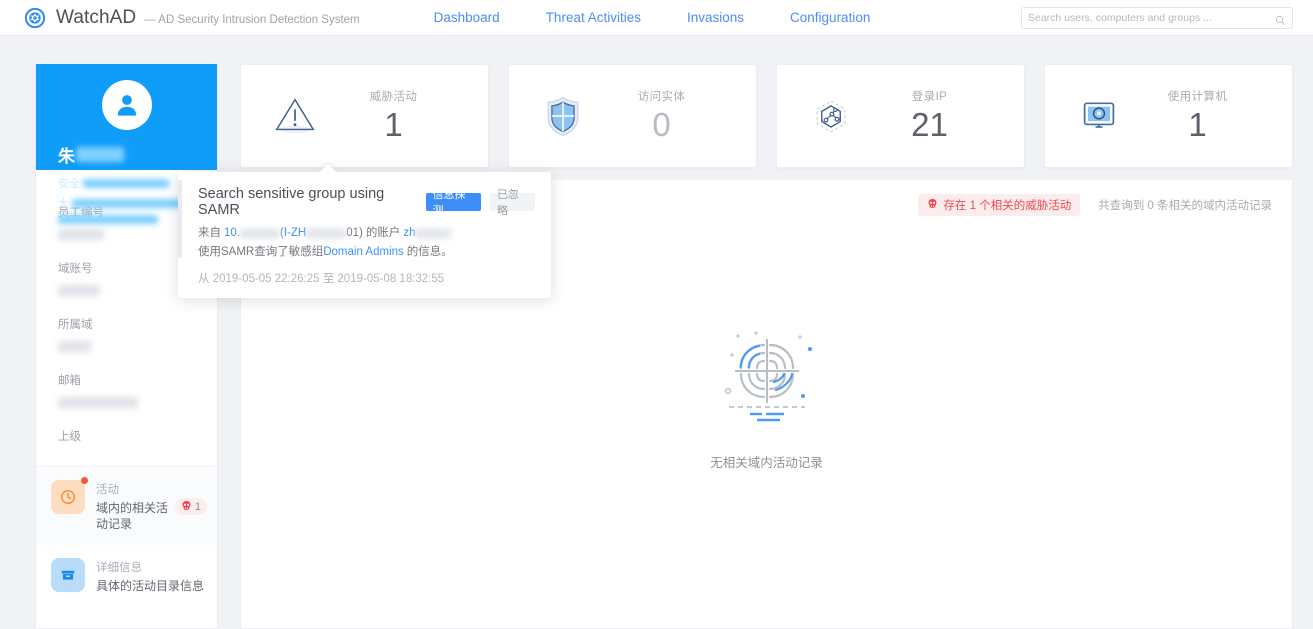  I want to click on brand-name: WatchAD, so click(96, 17).